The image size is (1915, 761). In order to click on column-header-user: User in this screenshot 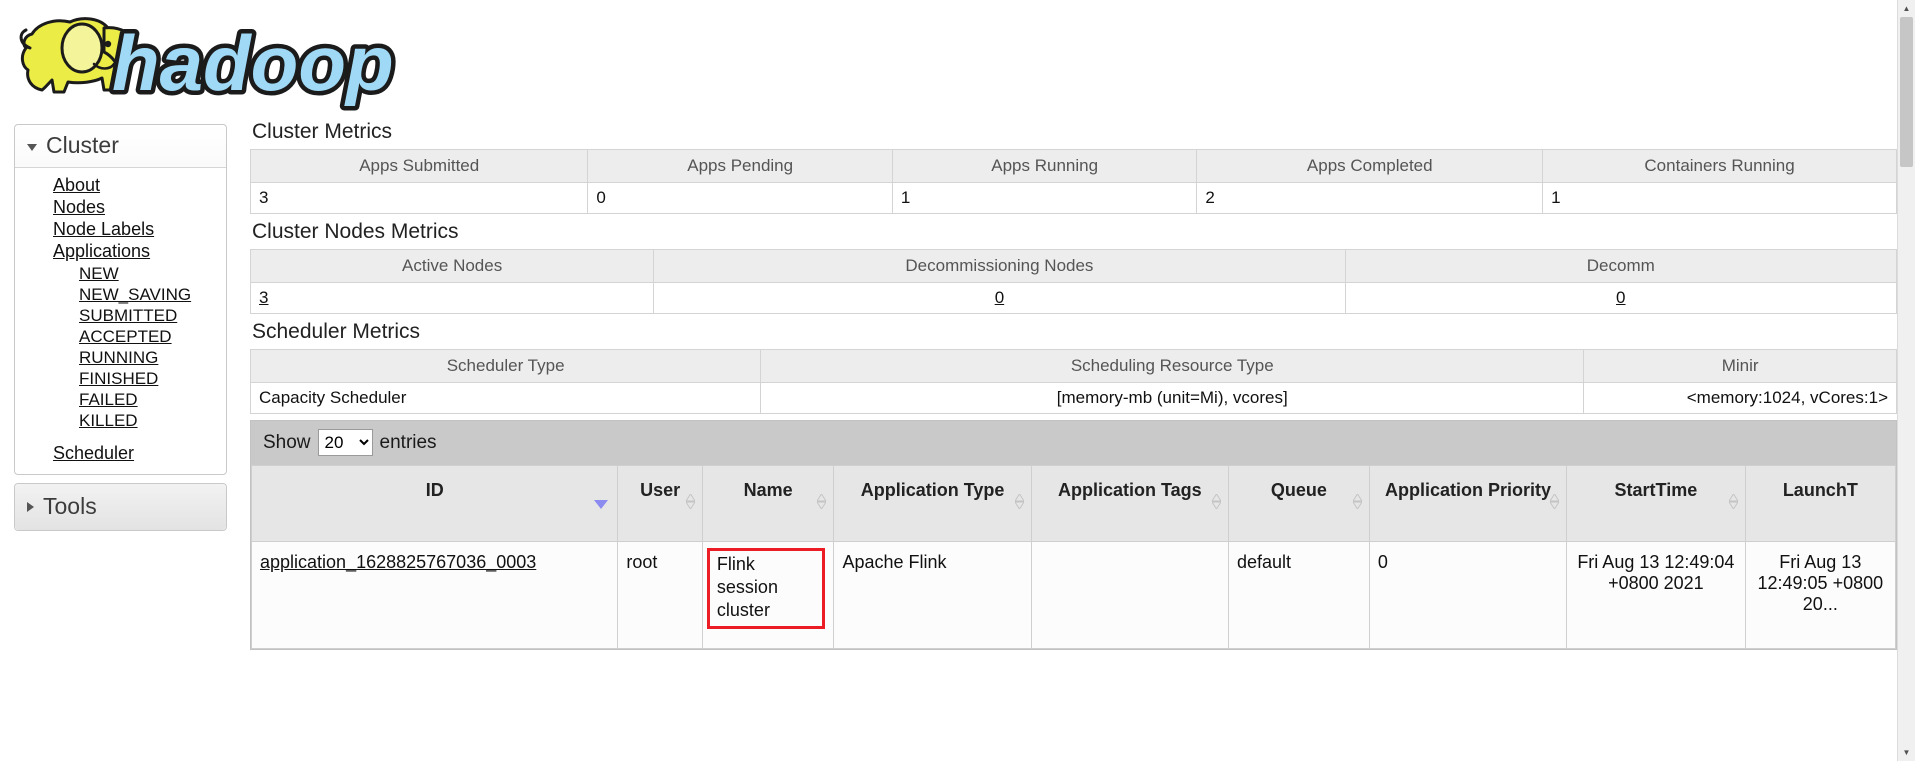, I will do `click(660, 503)`.